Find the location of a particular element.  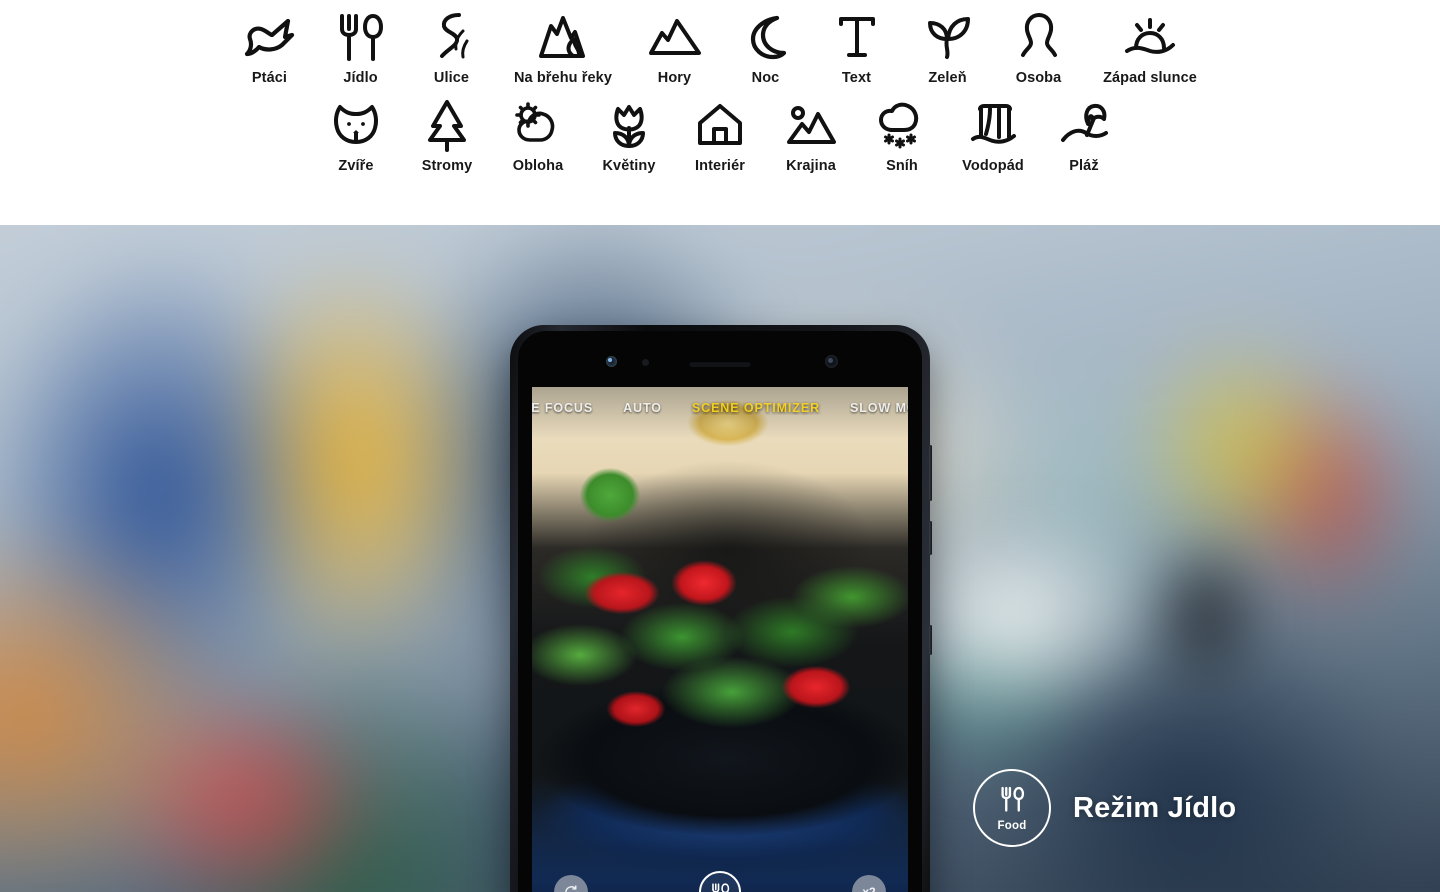

scene-item-zelen: Zeleň is located at coordinates (947, 47).